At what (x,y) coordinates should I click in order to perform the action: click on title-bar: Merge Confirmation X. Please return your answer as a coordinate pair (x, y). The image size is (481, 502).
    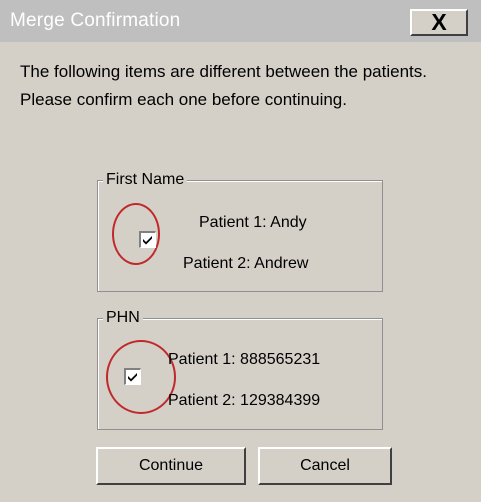
    Looking at the image, I should click on (240, 21).